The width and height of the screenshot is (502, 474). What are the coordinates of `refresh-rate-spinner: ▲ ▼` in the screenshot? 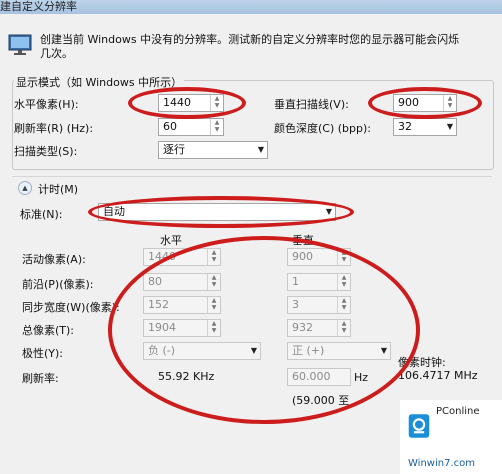 It's located at (216, 127).